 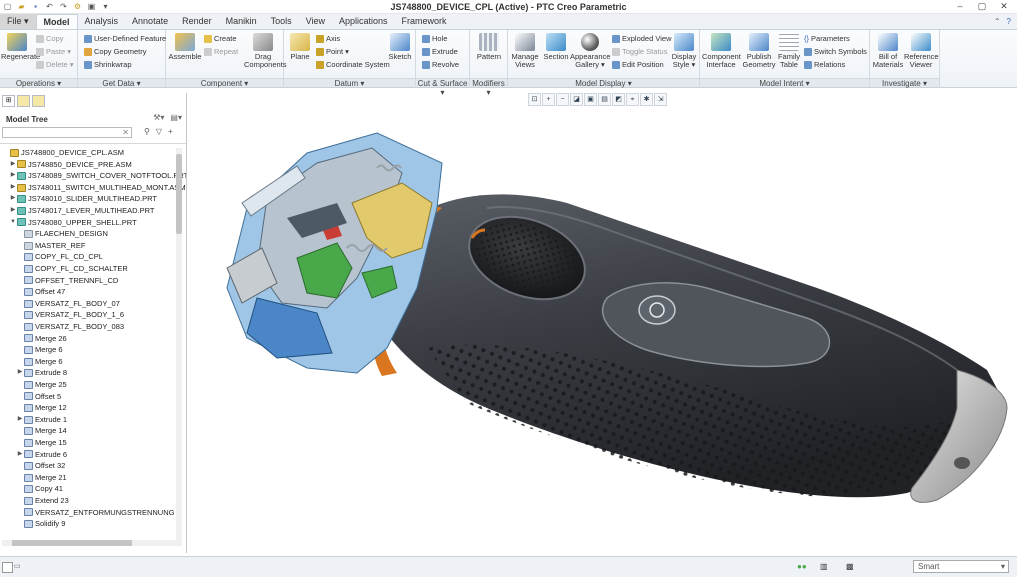 I want to click on close-window-button: ✕, so click(x=1004, y=6).